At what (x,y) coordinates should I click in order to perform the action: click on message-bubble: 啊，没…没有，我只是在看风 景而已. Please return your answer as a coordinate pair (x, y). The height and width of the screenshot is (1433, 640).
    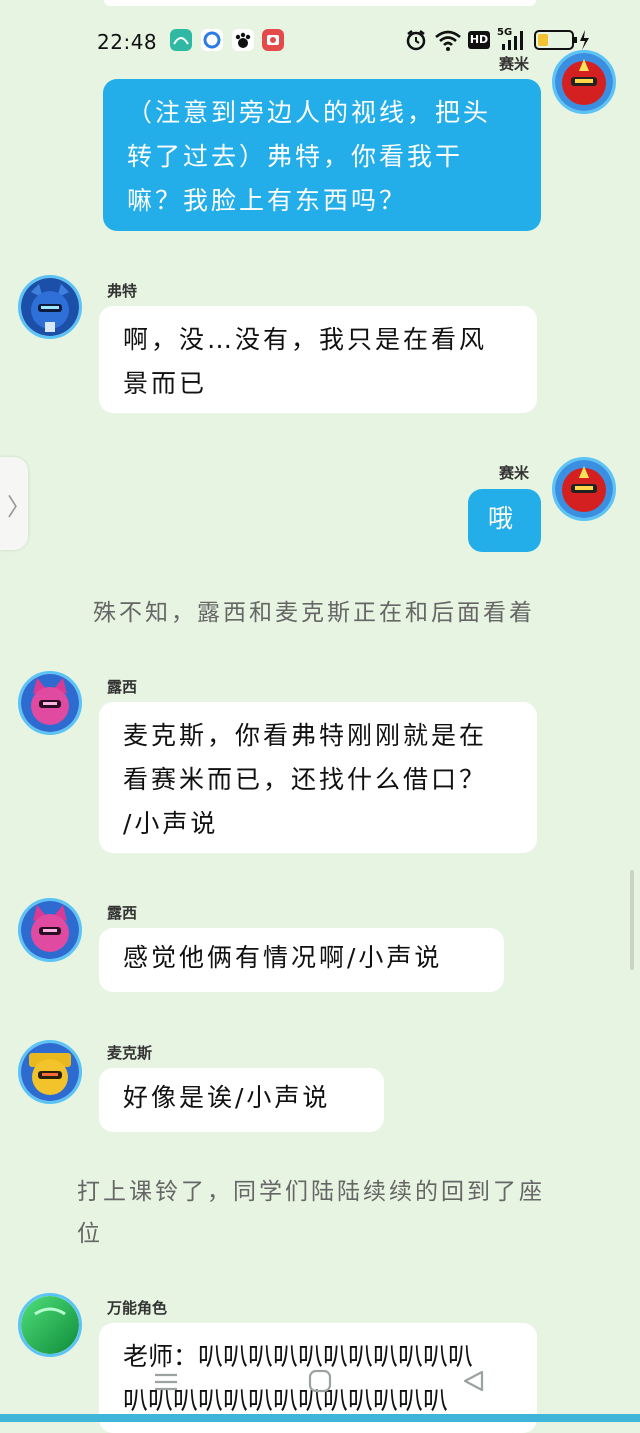
    Looking at the image, I should click on (318, 359).